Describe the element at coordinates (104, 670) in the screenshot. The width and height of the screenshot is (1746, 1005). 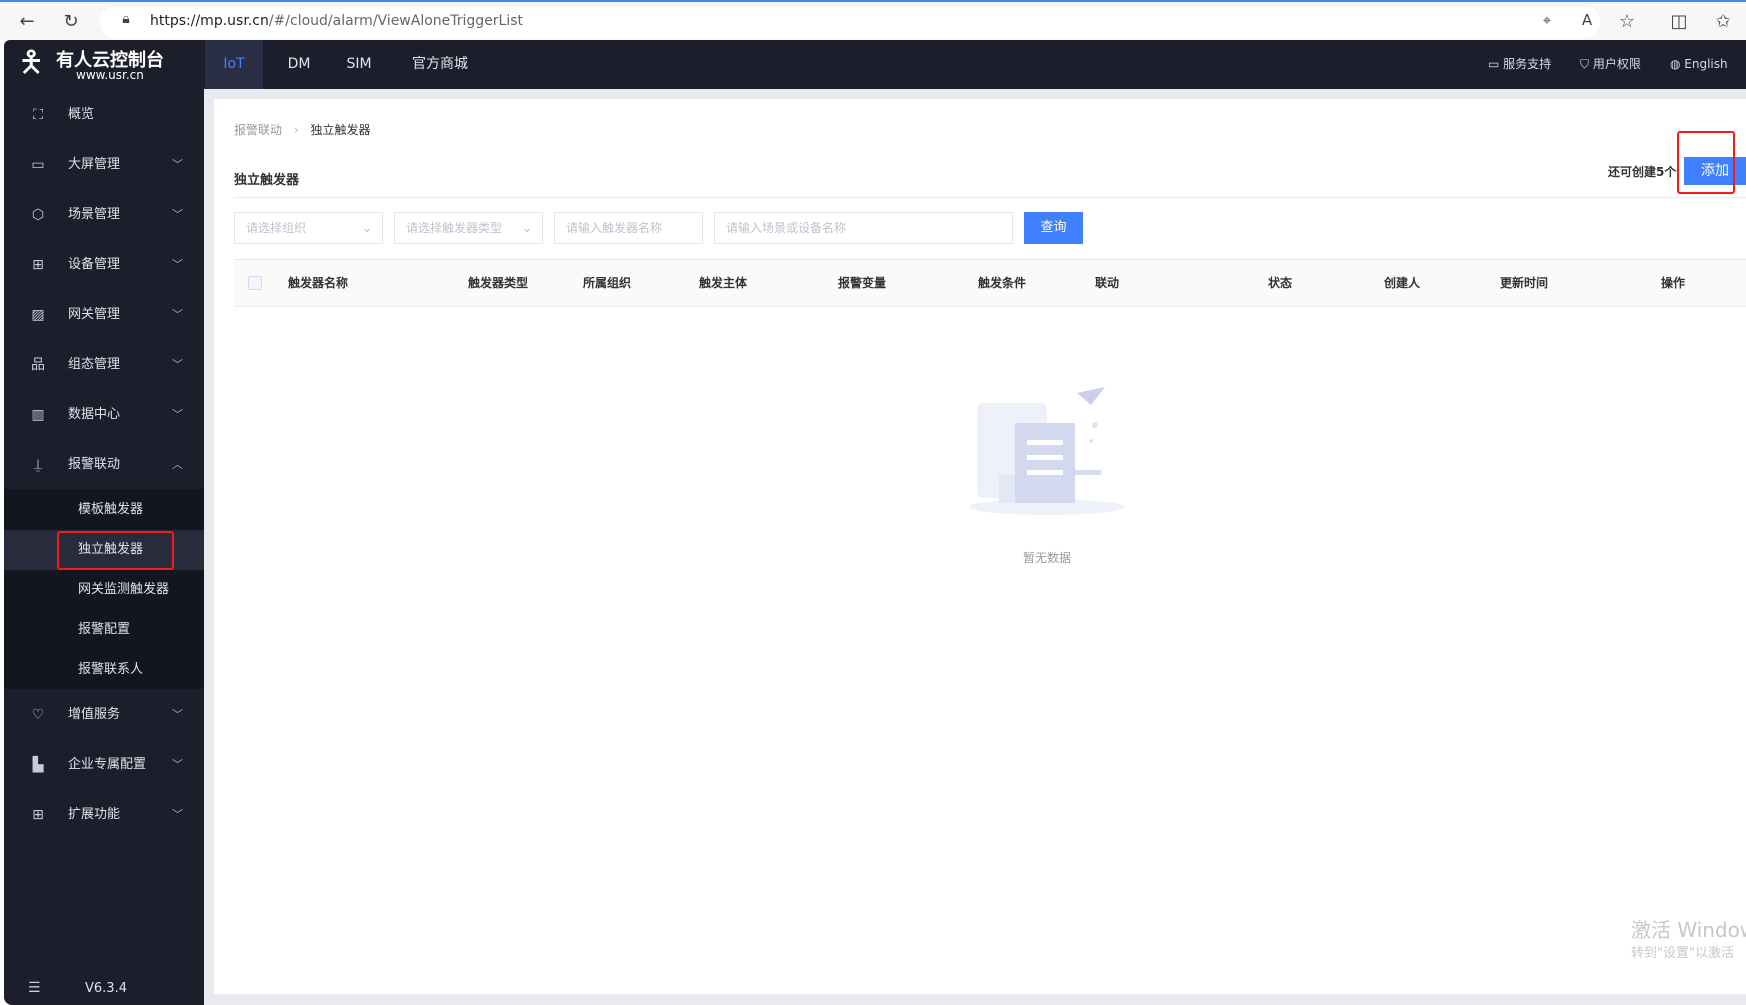
I see `submenu-item-4: 报警联系人` at that location.